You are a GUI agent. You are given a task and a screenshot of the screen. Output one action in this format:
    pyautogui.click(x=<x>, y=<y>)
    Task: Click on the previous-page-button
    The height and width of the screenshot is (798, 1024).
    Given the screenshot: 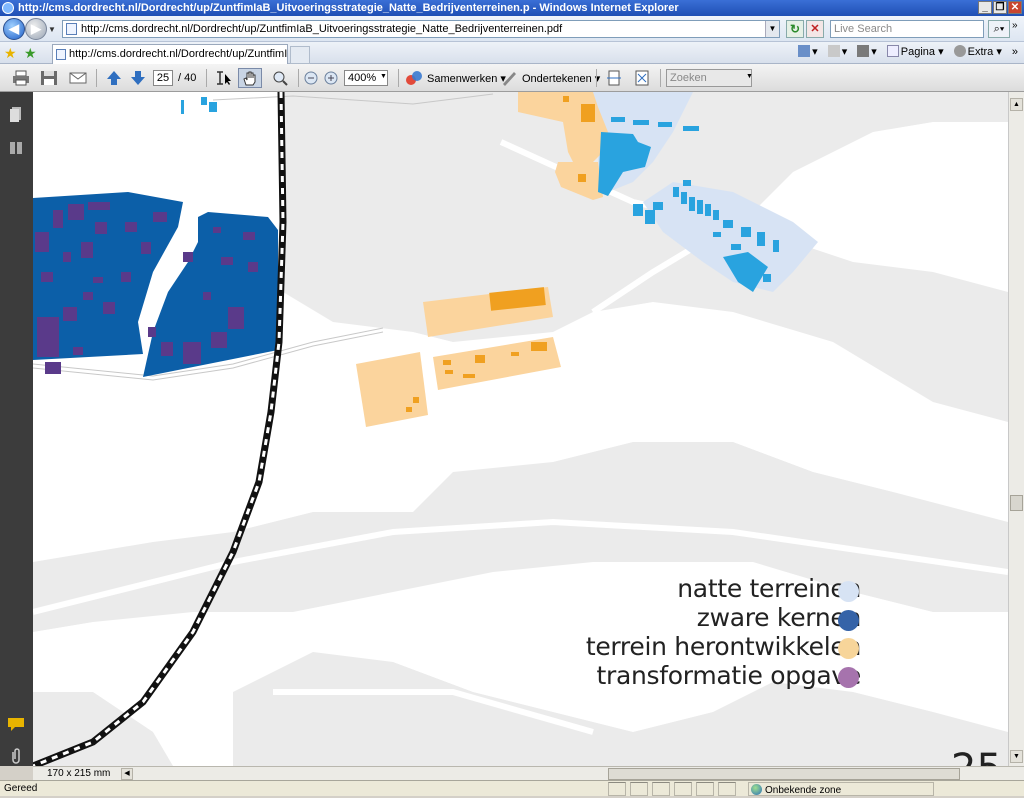 What is the action you would take?
    pyautogui.click(x=114, y=78)
    